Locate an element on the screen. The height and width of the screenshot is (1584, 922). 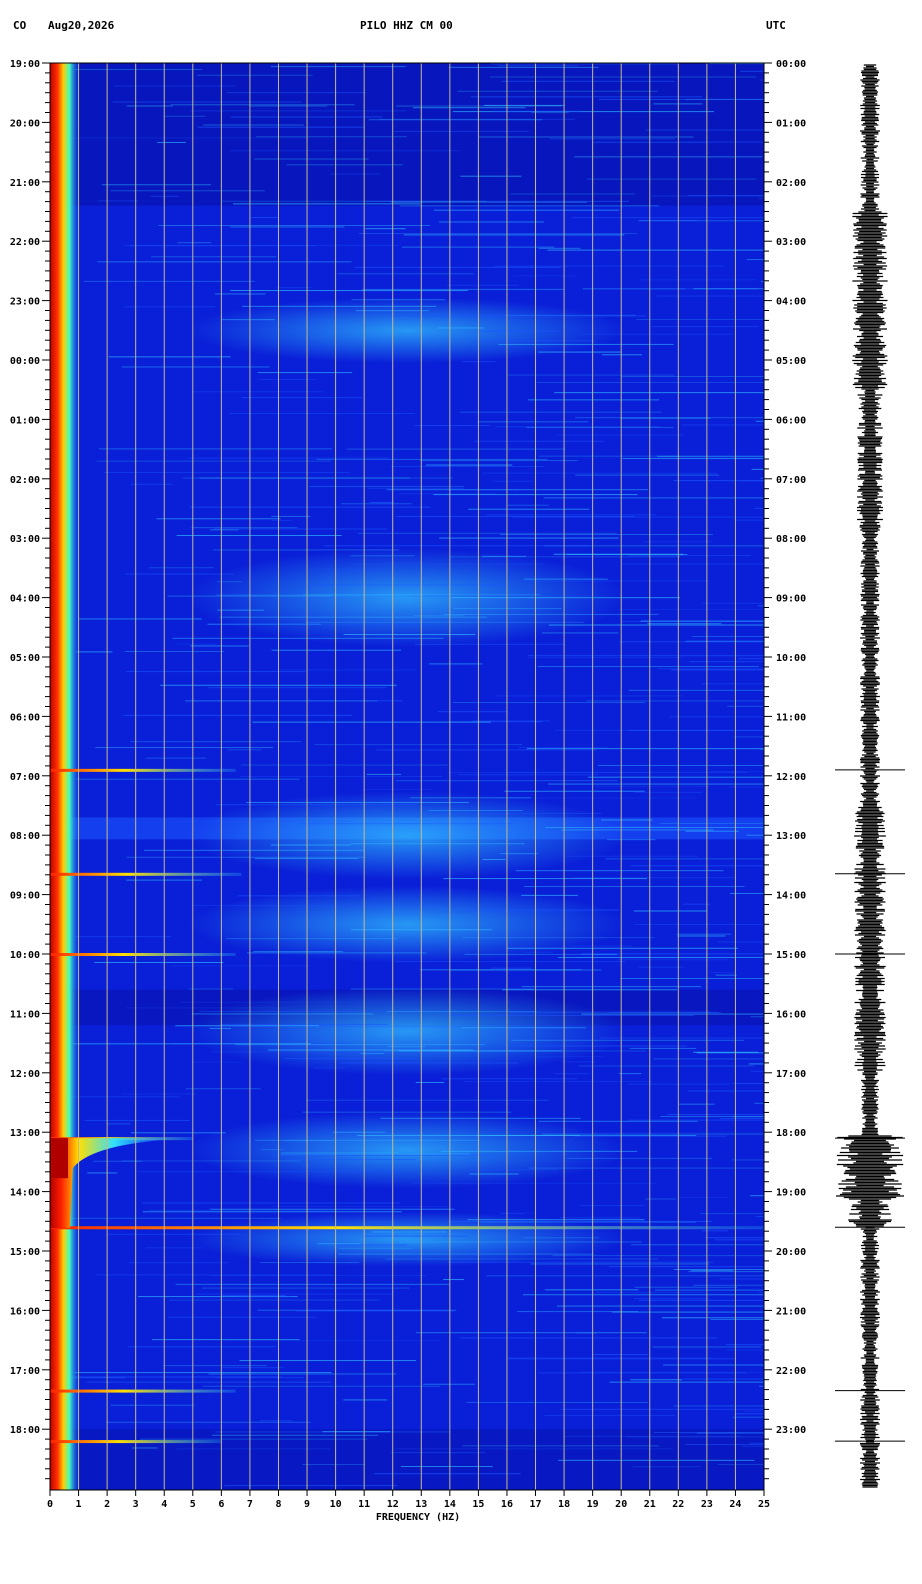
x-axis-title: FREQUENCY (HZ) is located at coordinates (418, 1517).